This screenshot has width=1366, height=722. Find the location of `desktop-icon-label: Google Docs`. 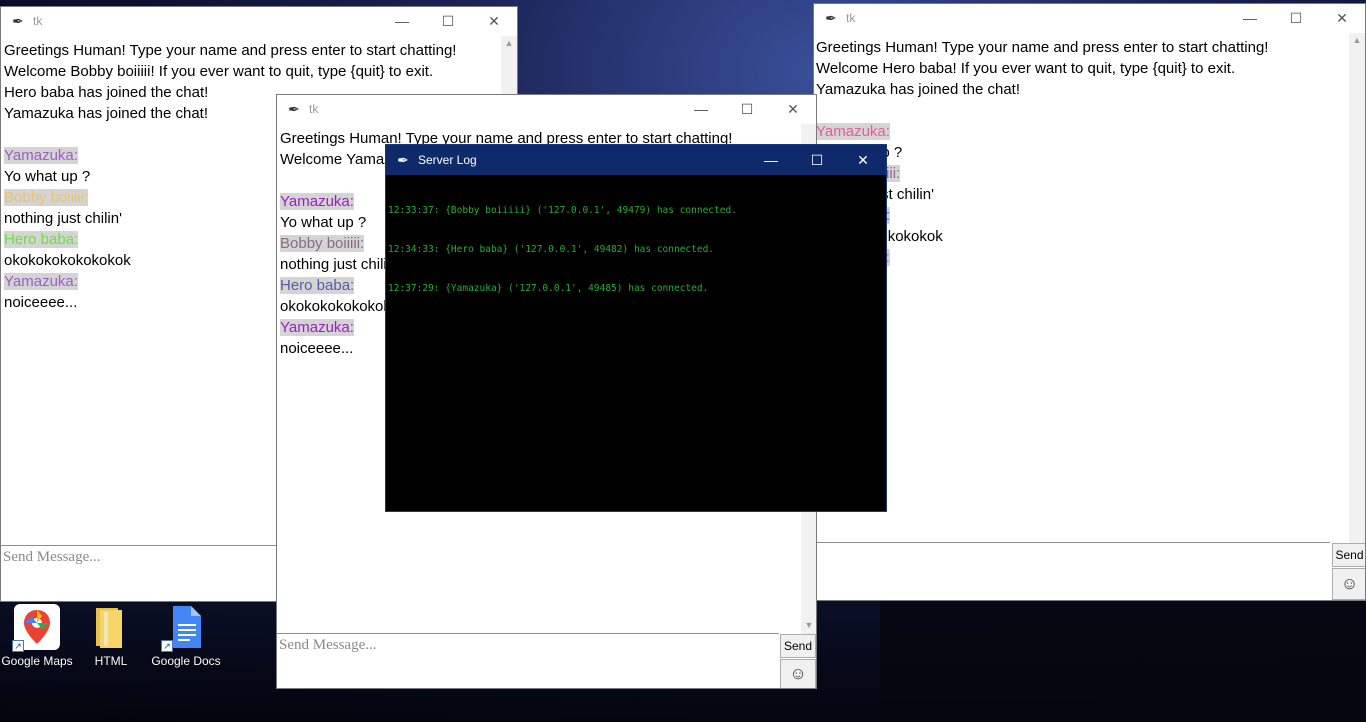

desktop-icon-label: Google Docs is located at coordinates (186, 661).